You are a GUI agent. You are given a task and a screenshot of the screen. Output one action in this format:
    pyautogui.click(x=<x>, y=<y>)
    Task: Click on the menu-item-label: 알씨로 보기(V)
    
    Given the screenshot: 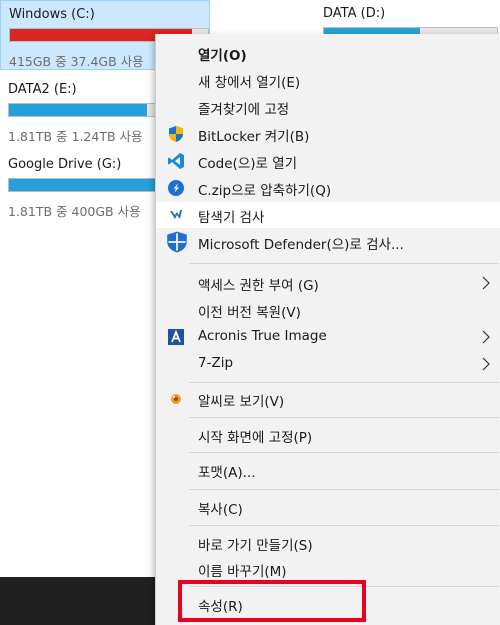 What is the action you would take?
    pyautogui.click(x=241, y=402)
    